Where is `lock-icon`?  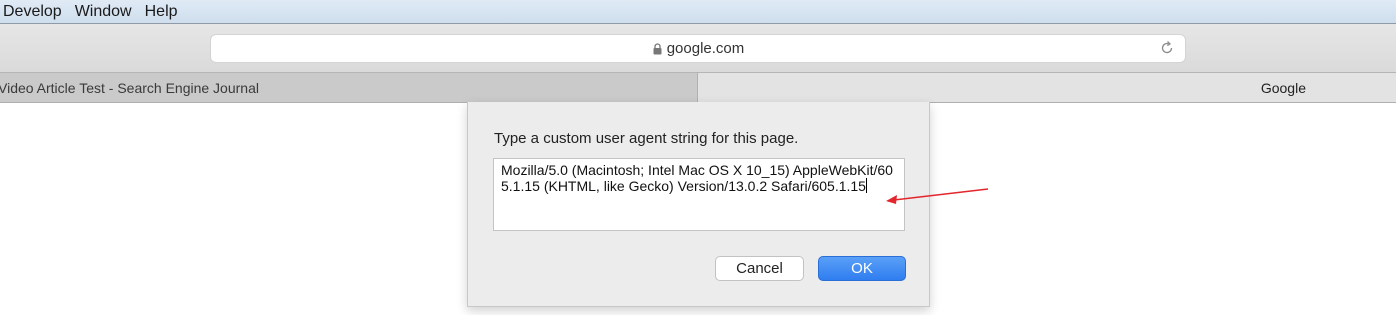 lock-icon is located at coordinates (657, 48).